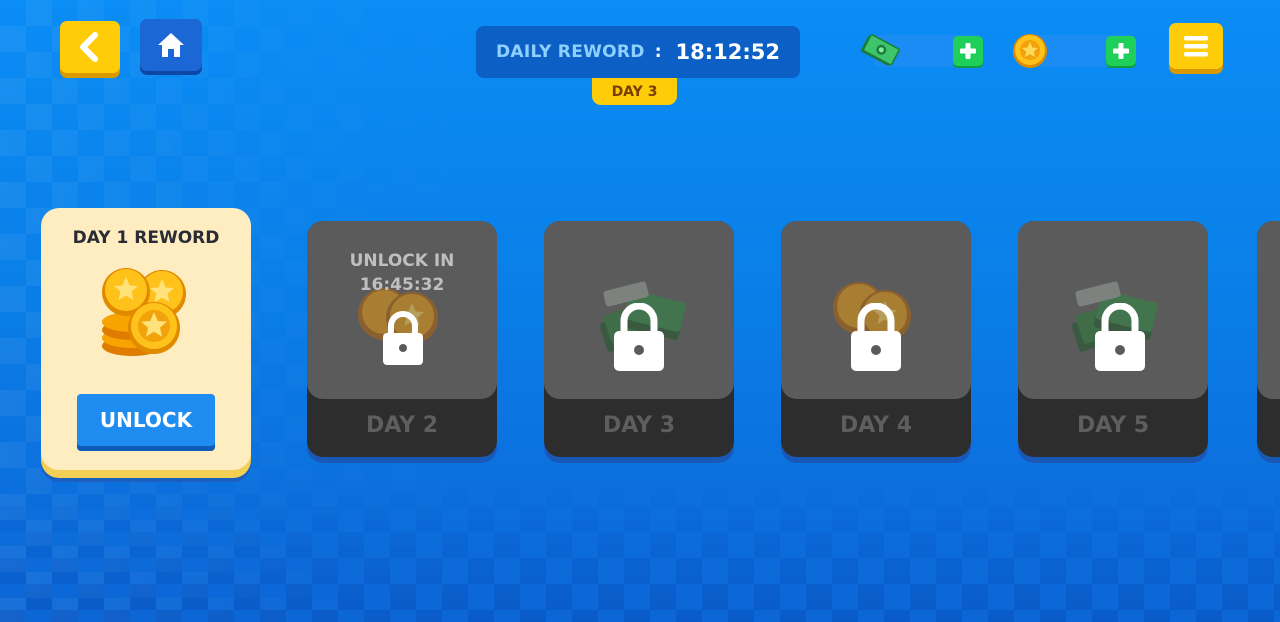 This screenshot has width=1280, height=622. What do you see at coordinates (1030, 51) in the screenshot?
I see `coin-icon` at bounding box center [1030, 51].